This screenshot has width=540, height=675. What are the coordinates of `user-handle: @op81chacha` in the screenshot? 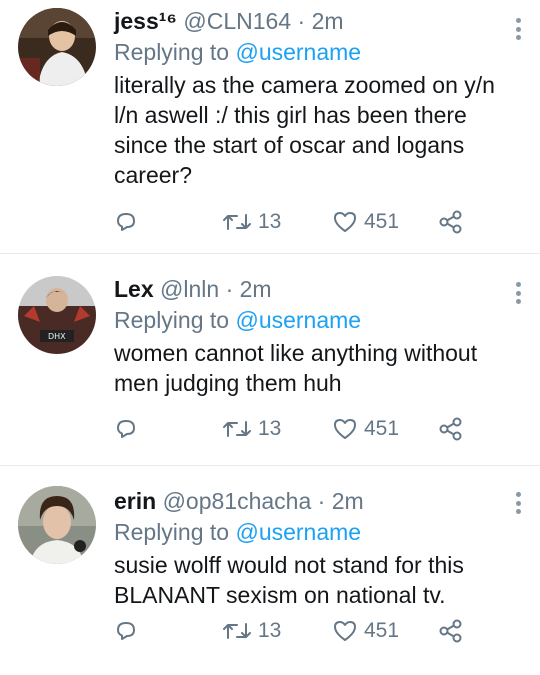 It's located at (237, 501).